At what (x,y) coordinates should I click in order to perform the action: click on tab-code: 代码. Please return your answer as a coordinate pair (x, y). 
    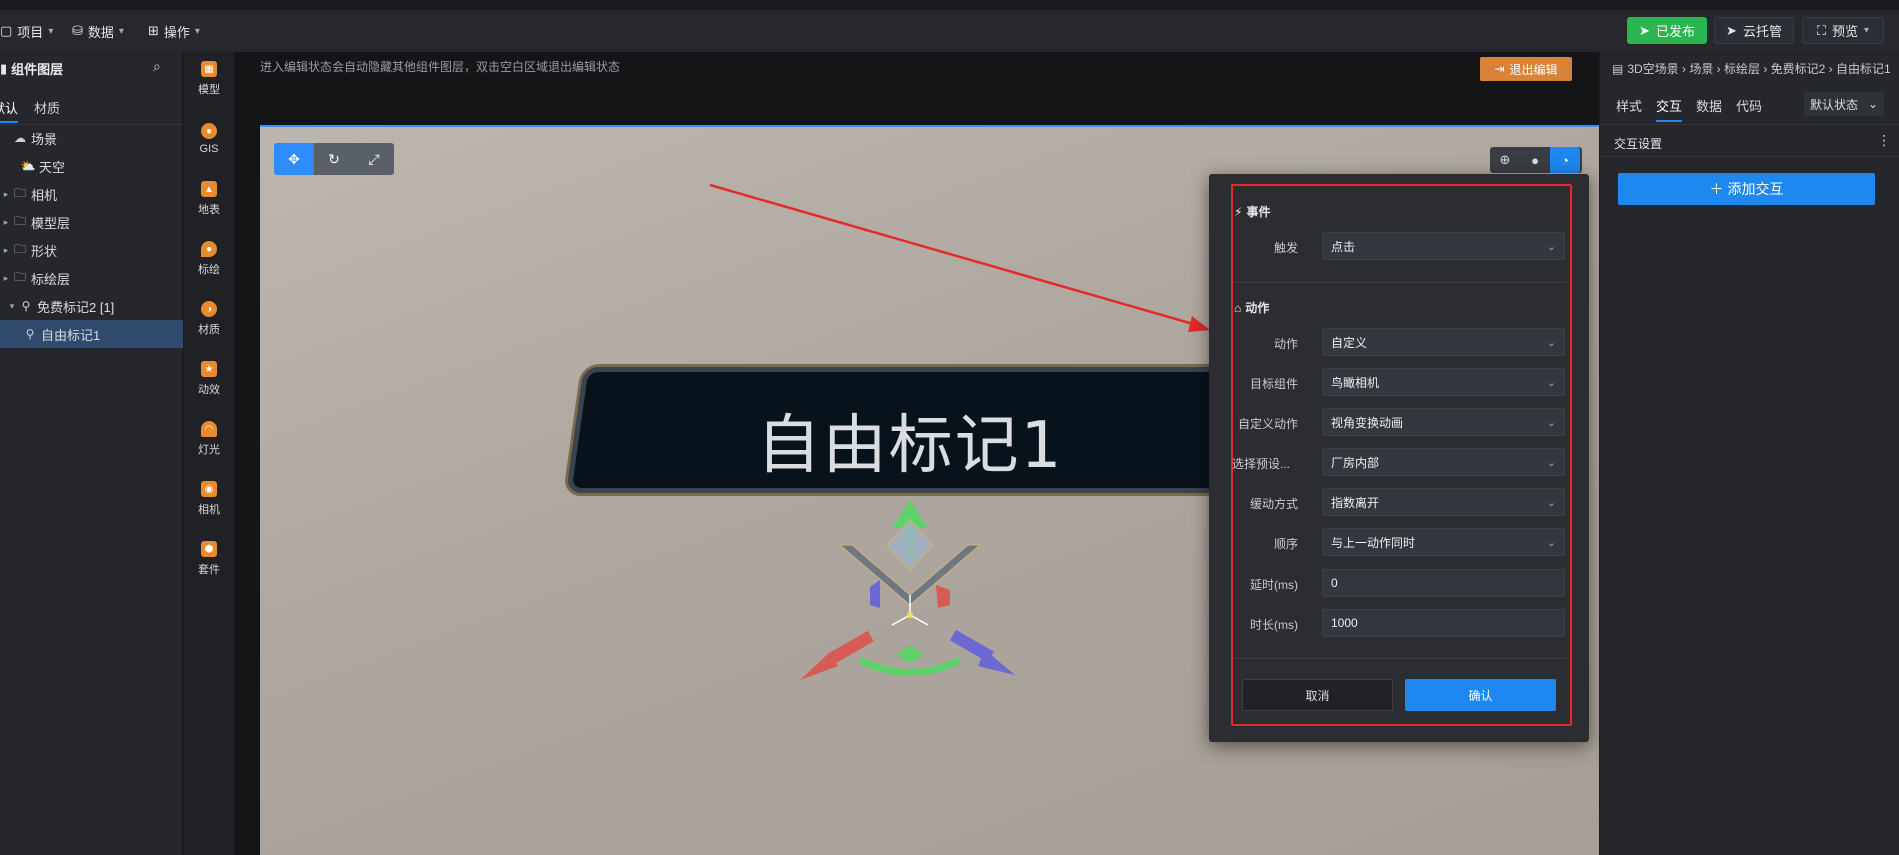
    Looking at the image, I should click on (1749, 105).